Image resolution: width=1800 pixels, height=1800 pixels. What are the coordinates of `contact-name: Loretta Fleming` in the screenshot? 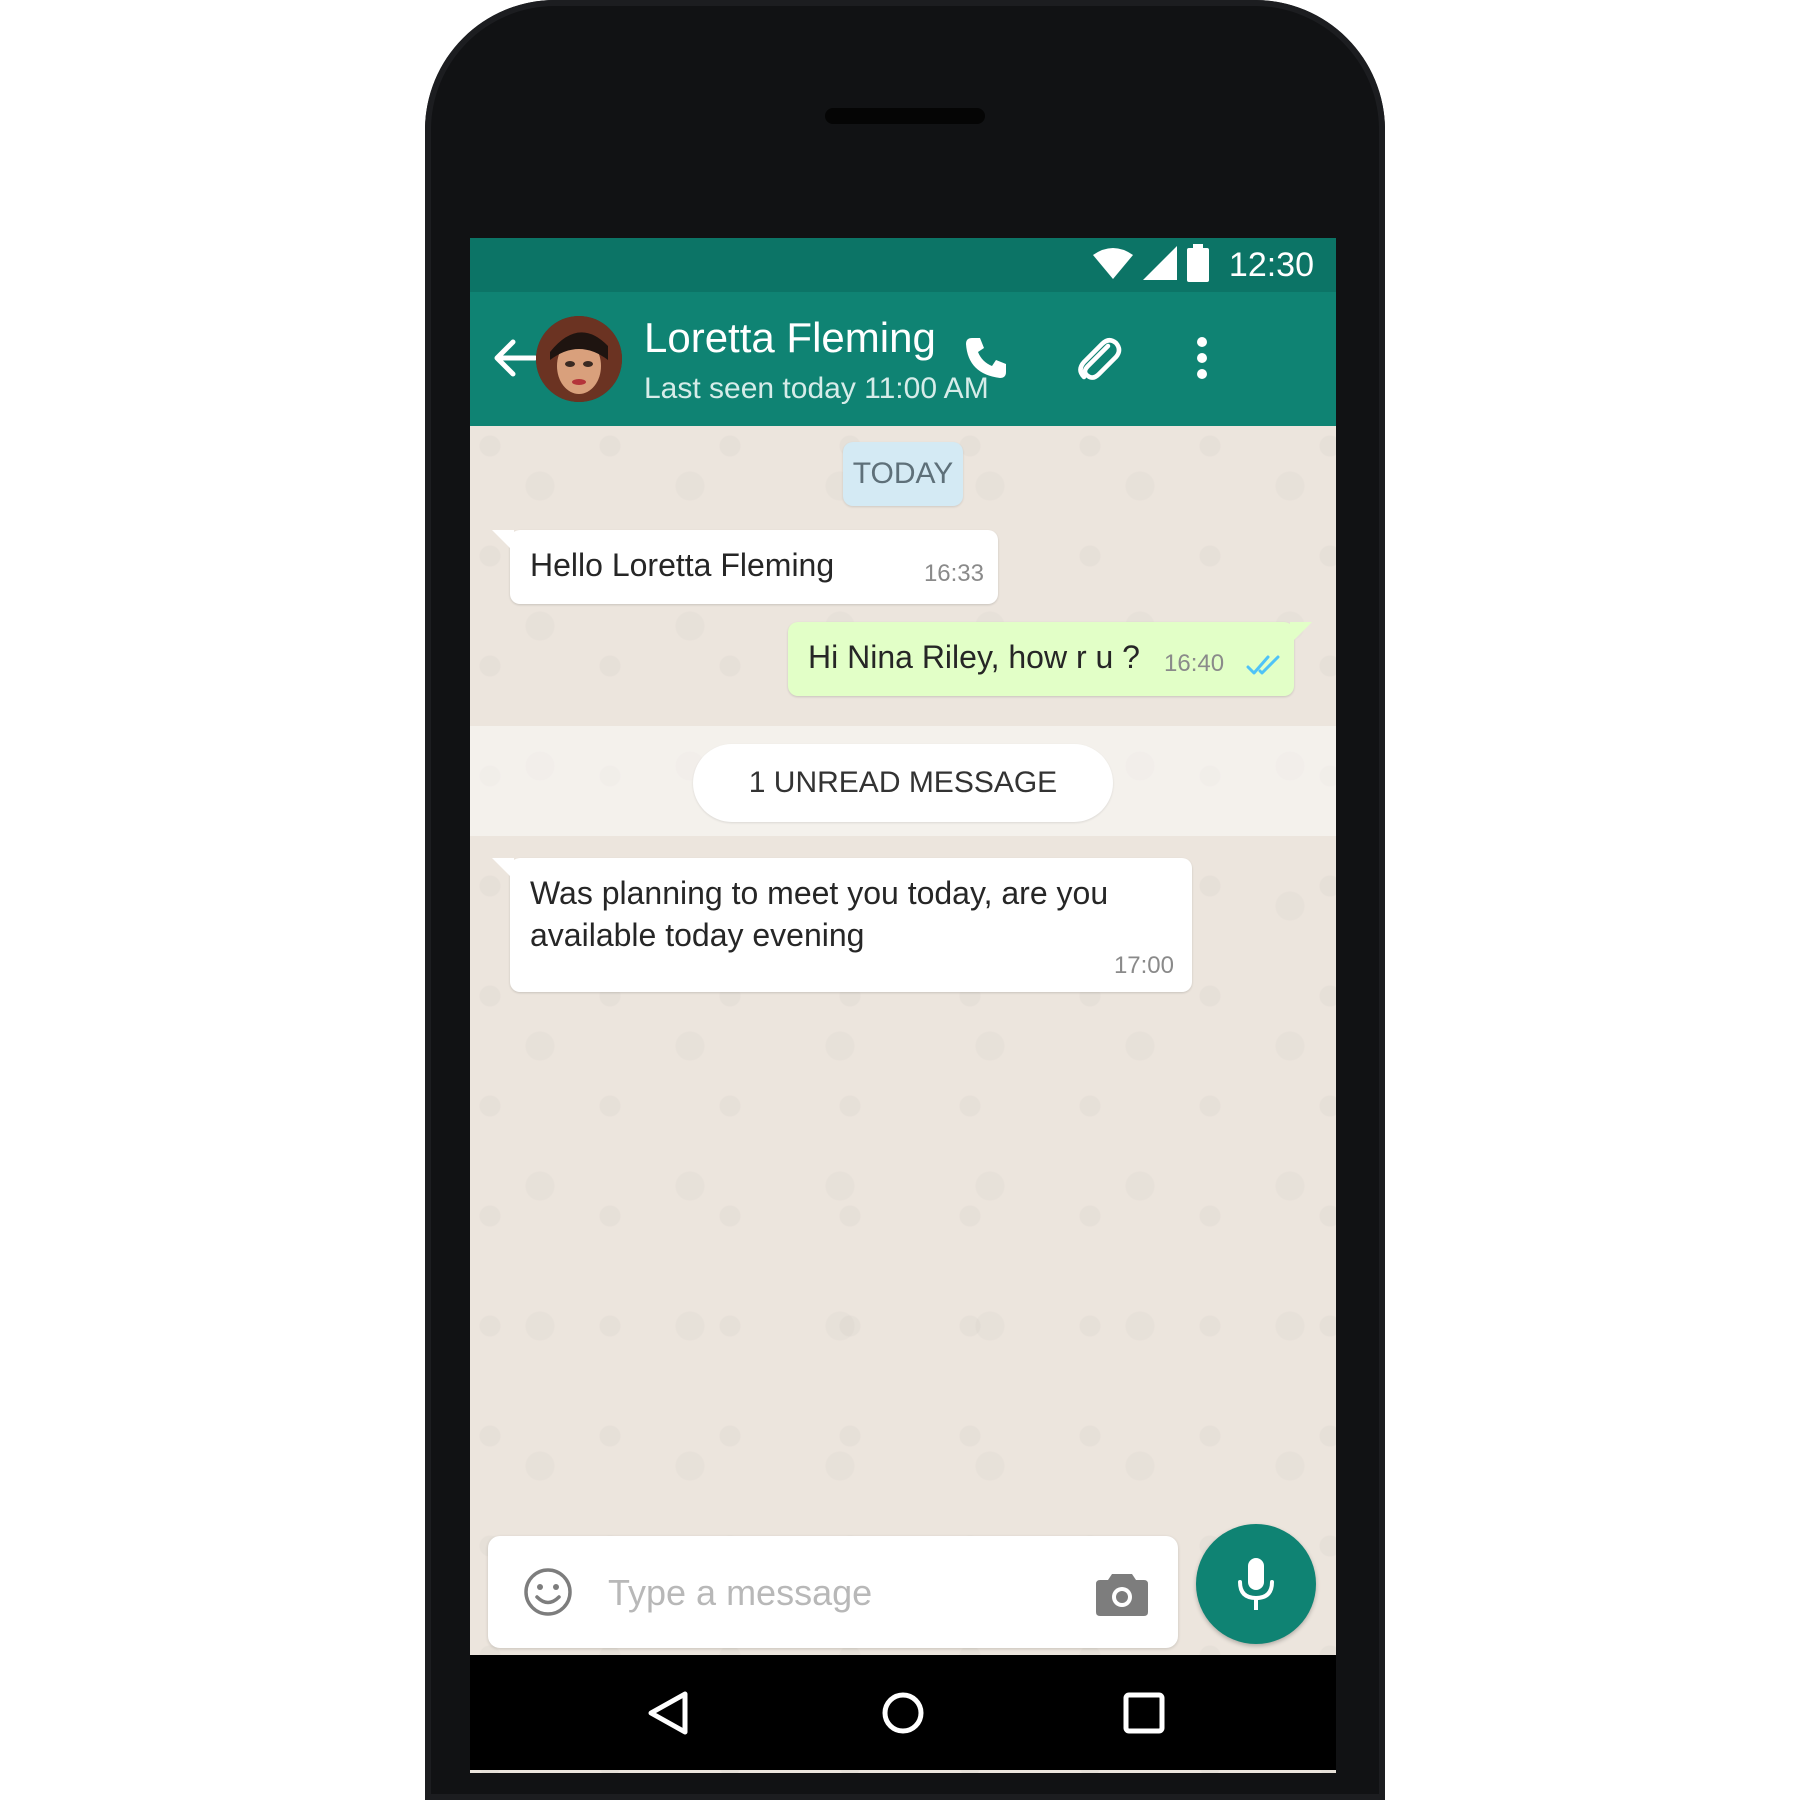 It's located at (790, 338).